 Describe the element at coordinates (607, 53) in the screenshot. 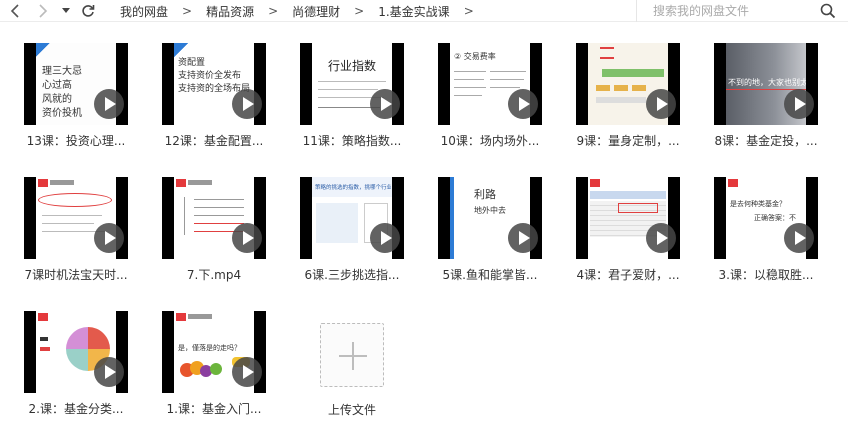

I see `equals-mark` at that location.